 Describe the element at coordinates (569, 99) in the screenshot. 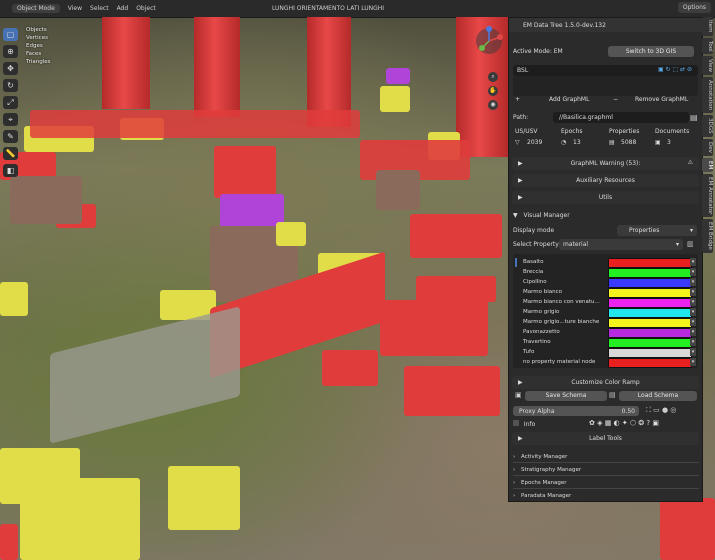

I see `add-graphml-button: Add GraphML` at that location.